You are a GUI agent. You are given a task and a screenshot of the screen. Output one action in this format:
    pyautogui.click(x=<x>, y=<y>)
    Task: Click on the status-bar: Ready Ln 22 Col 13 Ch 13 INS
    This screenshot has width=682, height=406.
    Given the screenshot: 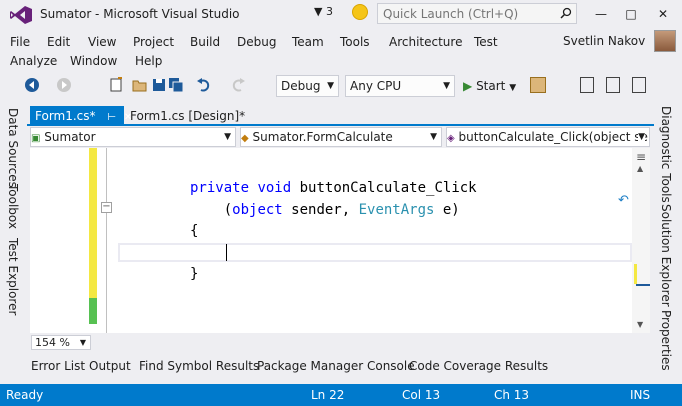 What is the action you would take?
    pyautogui.click(x=341, y=395)
    